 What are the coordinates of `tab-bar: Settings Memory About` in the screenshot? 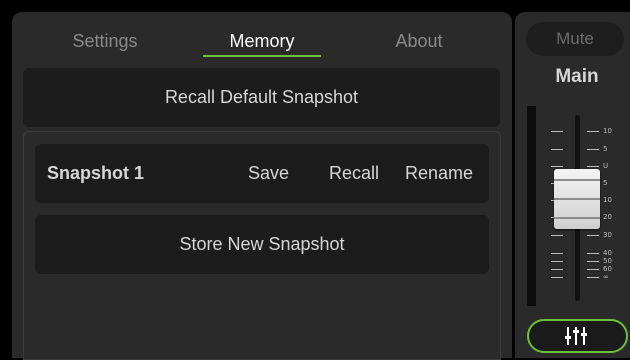 It's located at (262, 35).